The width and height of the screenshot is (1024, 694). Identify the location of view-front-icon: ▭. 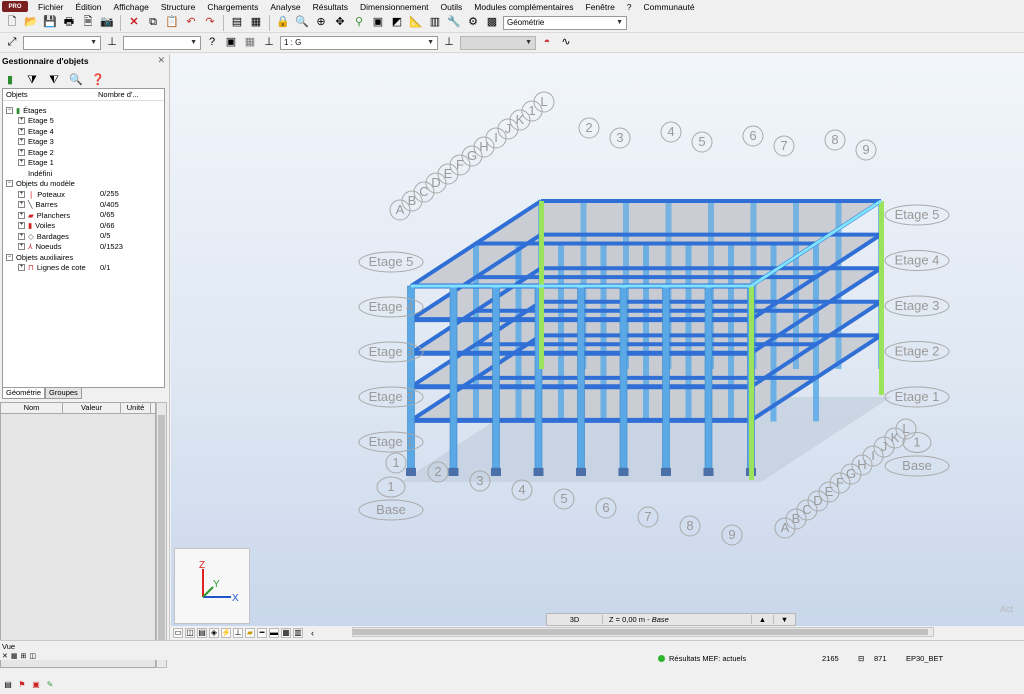
(178, 632).